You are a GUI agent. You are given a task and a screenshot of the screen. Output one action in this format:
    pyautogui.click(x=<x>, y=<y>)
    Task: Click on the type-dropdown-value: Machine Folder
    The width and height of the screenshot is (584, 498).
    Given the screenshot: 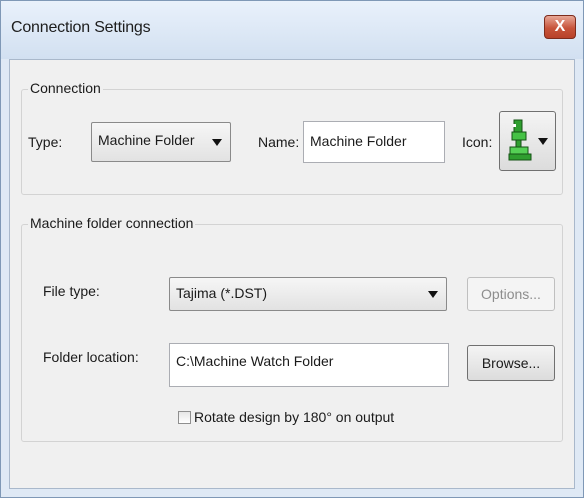 What is the action you would take?
    pyautogui.click(x=146, y=140)
    